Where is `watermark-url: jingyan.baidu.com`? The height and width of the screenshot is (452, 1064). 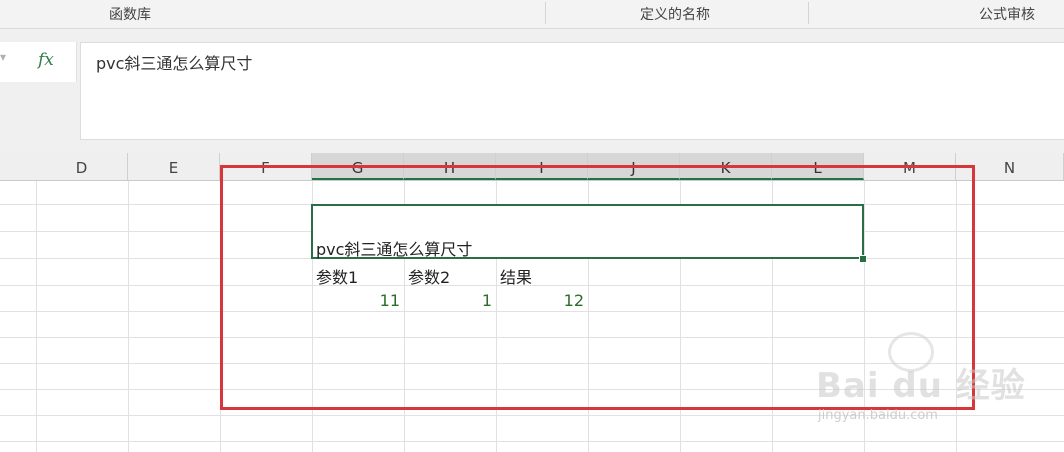 watermark-url: jingyan.baidu.com is located at coordinates (878, 415).